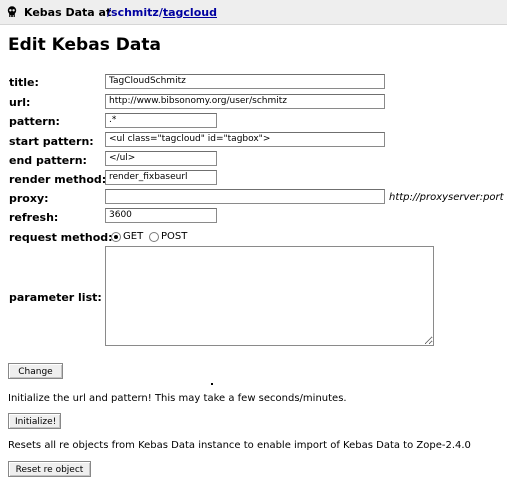 The height and width of the screenshot is (489, 507). I want to click on url-label: url:, so click(20, 102).